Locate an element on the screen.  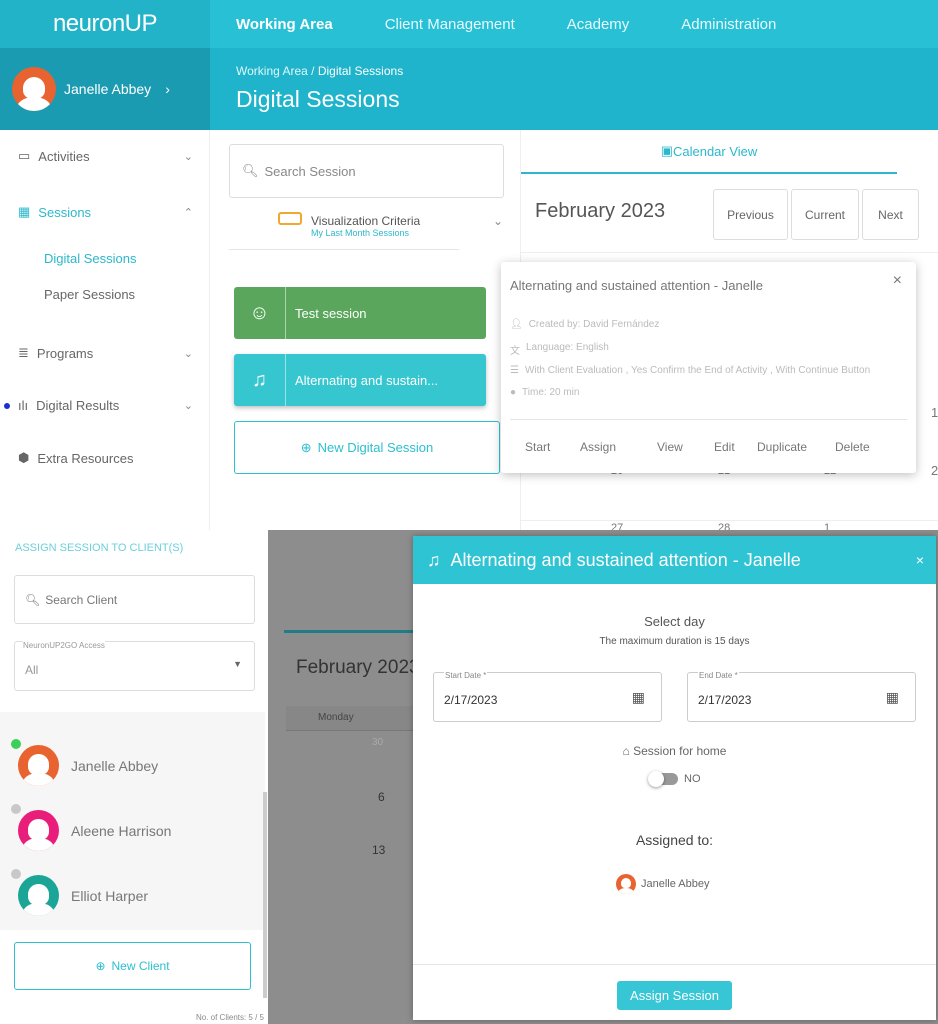
day-cell: 6 is located at coordinates (381, 797).